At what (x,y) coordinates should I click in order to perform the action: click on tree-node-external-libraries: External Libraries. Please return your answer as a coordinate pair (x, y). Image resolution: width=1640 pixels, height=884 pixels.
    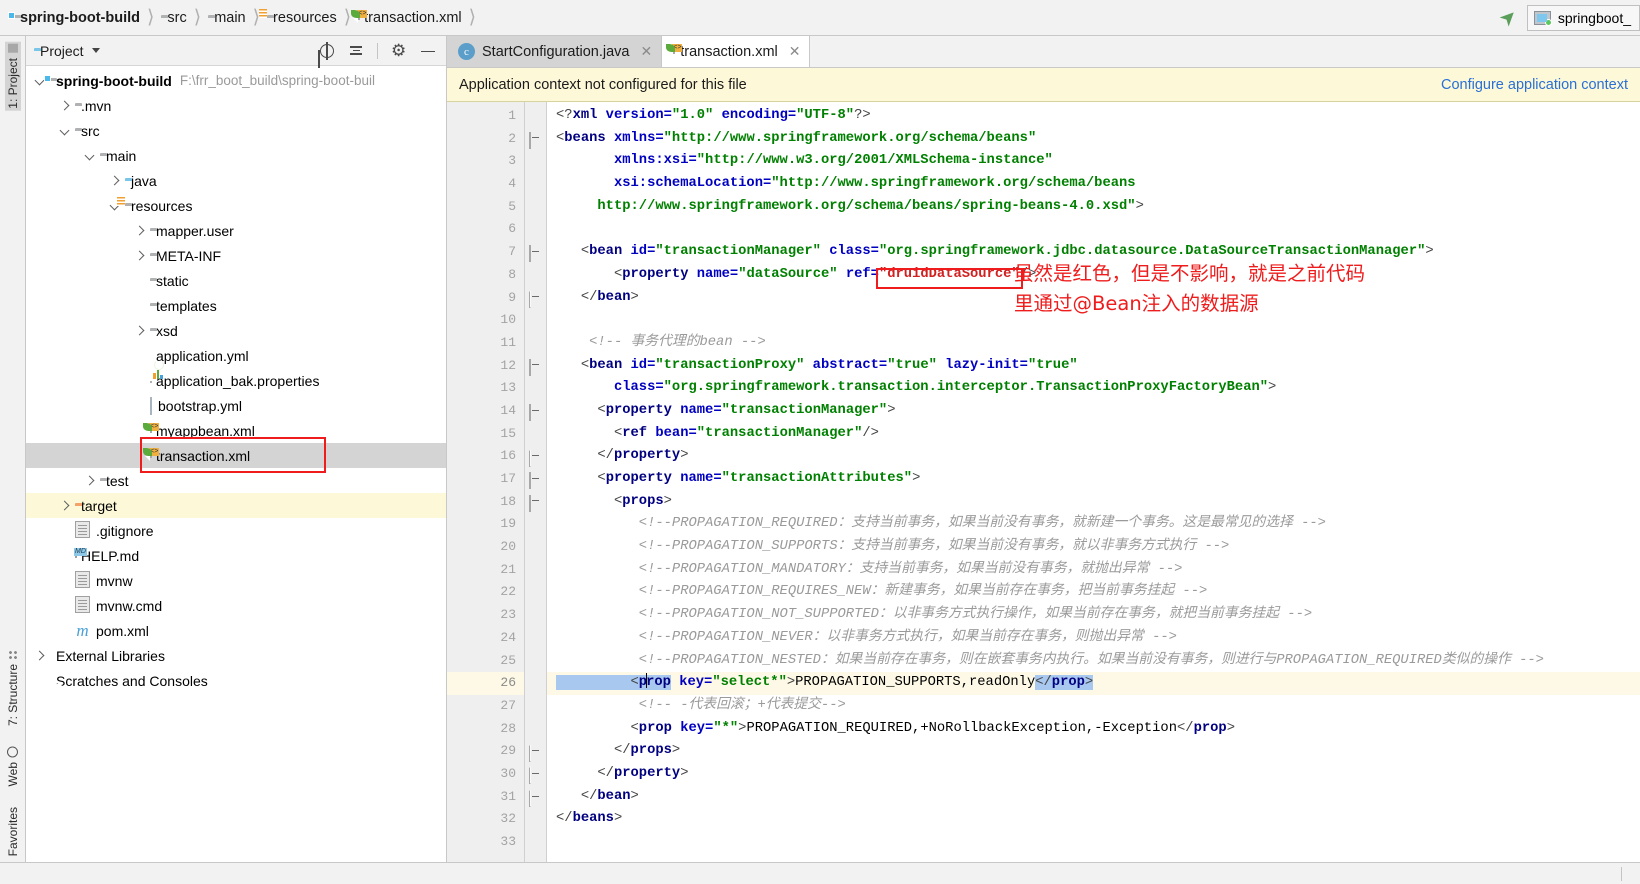
    Looking at the image, I should click on (236, 655).